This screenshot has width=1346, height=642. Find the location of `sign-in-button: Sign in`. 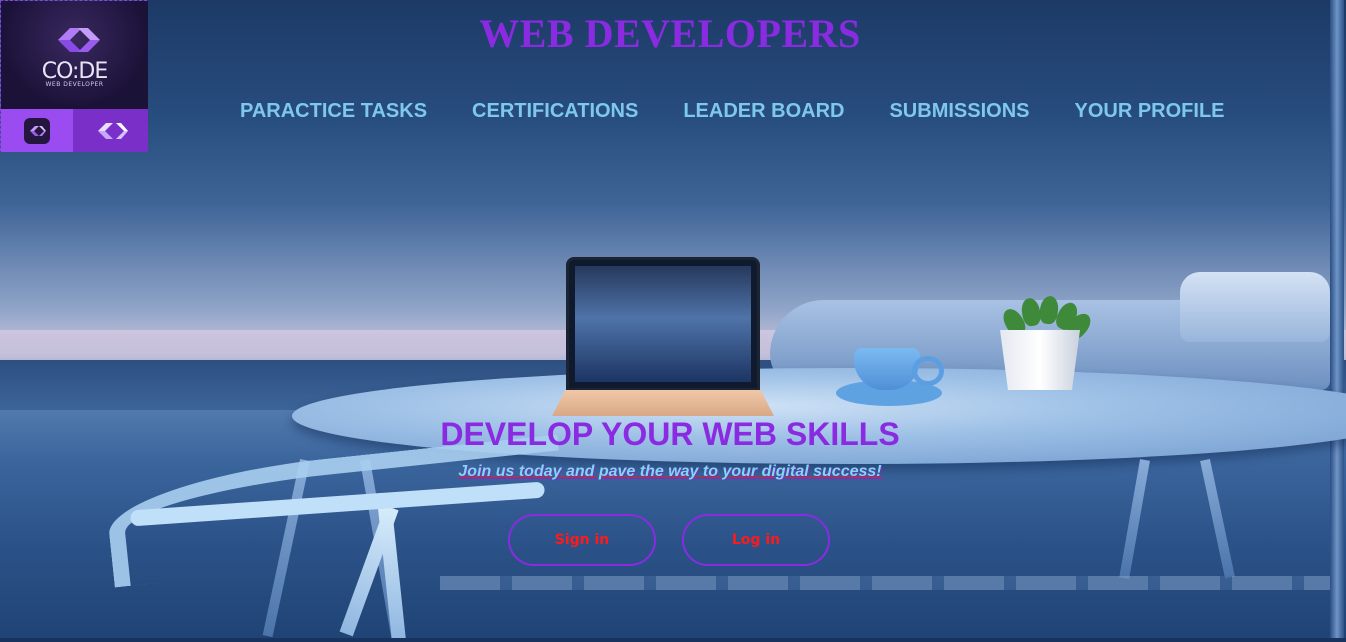

sign-in-button: Sign in is located at coordinates (582, 540).